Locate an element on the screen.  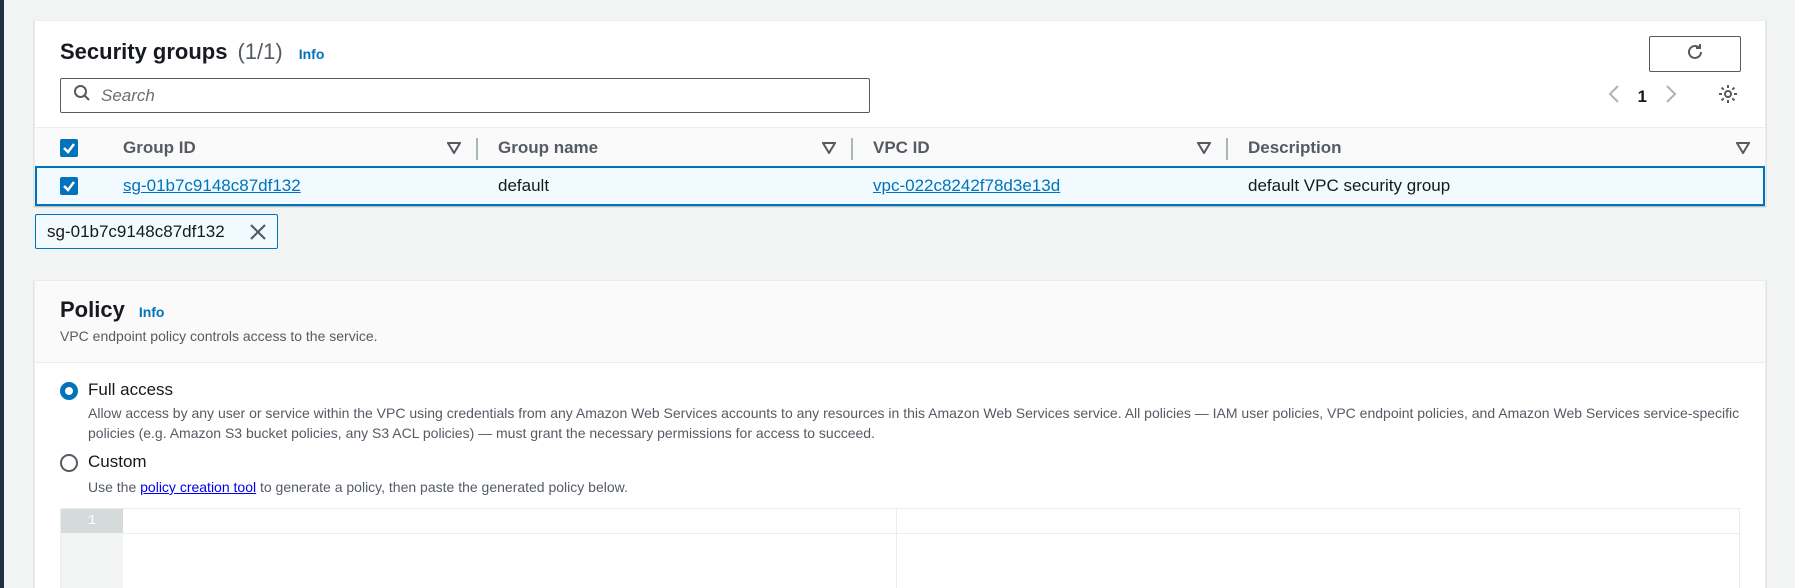
table-preferences-button is located at coordinates (1728, 96).